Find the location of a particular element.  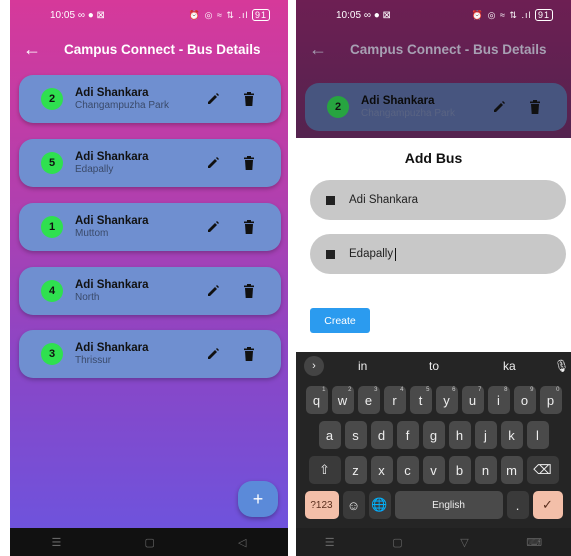

create-button: Create is located at coordinates (340, 320).